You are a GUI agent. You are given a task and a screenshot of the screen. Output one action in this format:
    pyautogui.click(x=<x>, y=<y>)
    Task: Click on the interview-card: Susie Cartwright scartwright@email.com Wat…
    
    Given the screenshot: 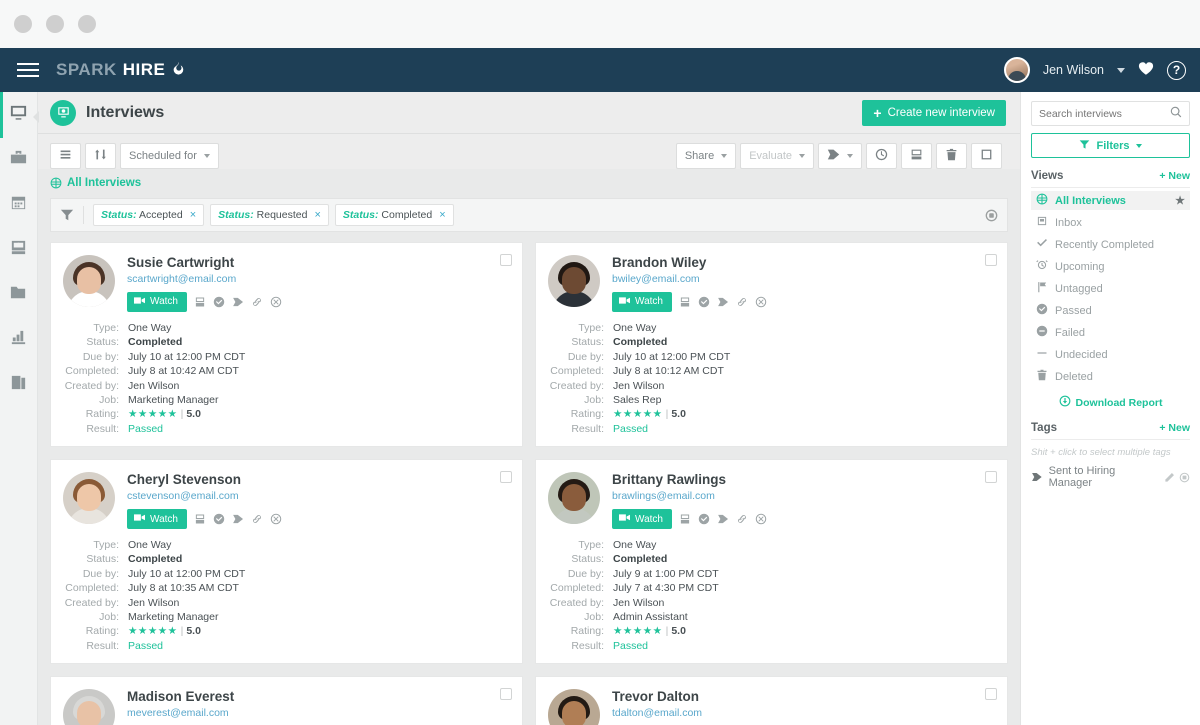 What is the action you would take?
    pyautogui.click(x=286, y=345)
    